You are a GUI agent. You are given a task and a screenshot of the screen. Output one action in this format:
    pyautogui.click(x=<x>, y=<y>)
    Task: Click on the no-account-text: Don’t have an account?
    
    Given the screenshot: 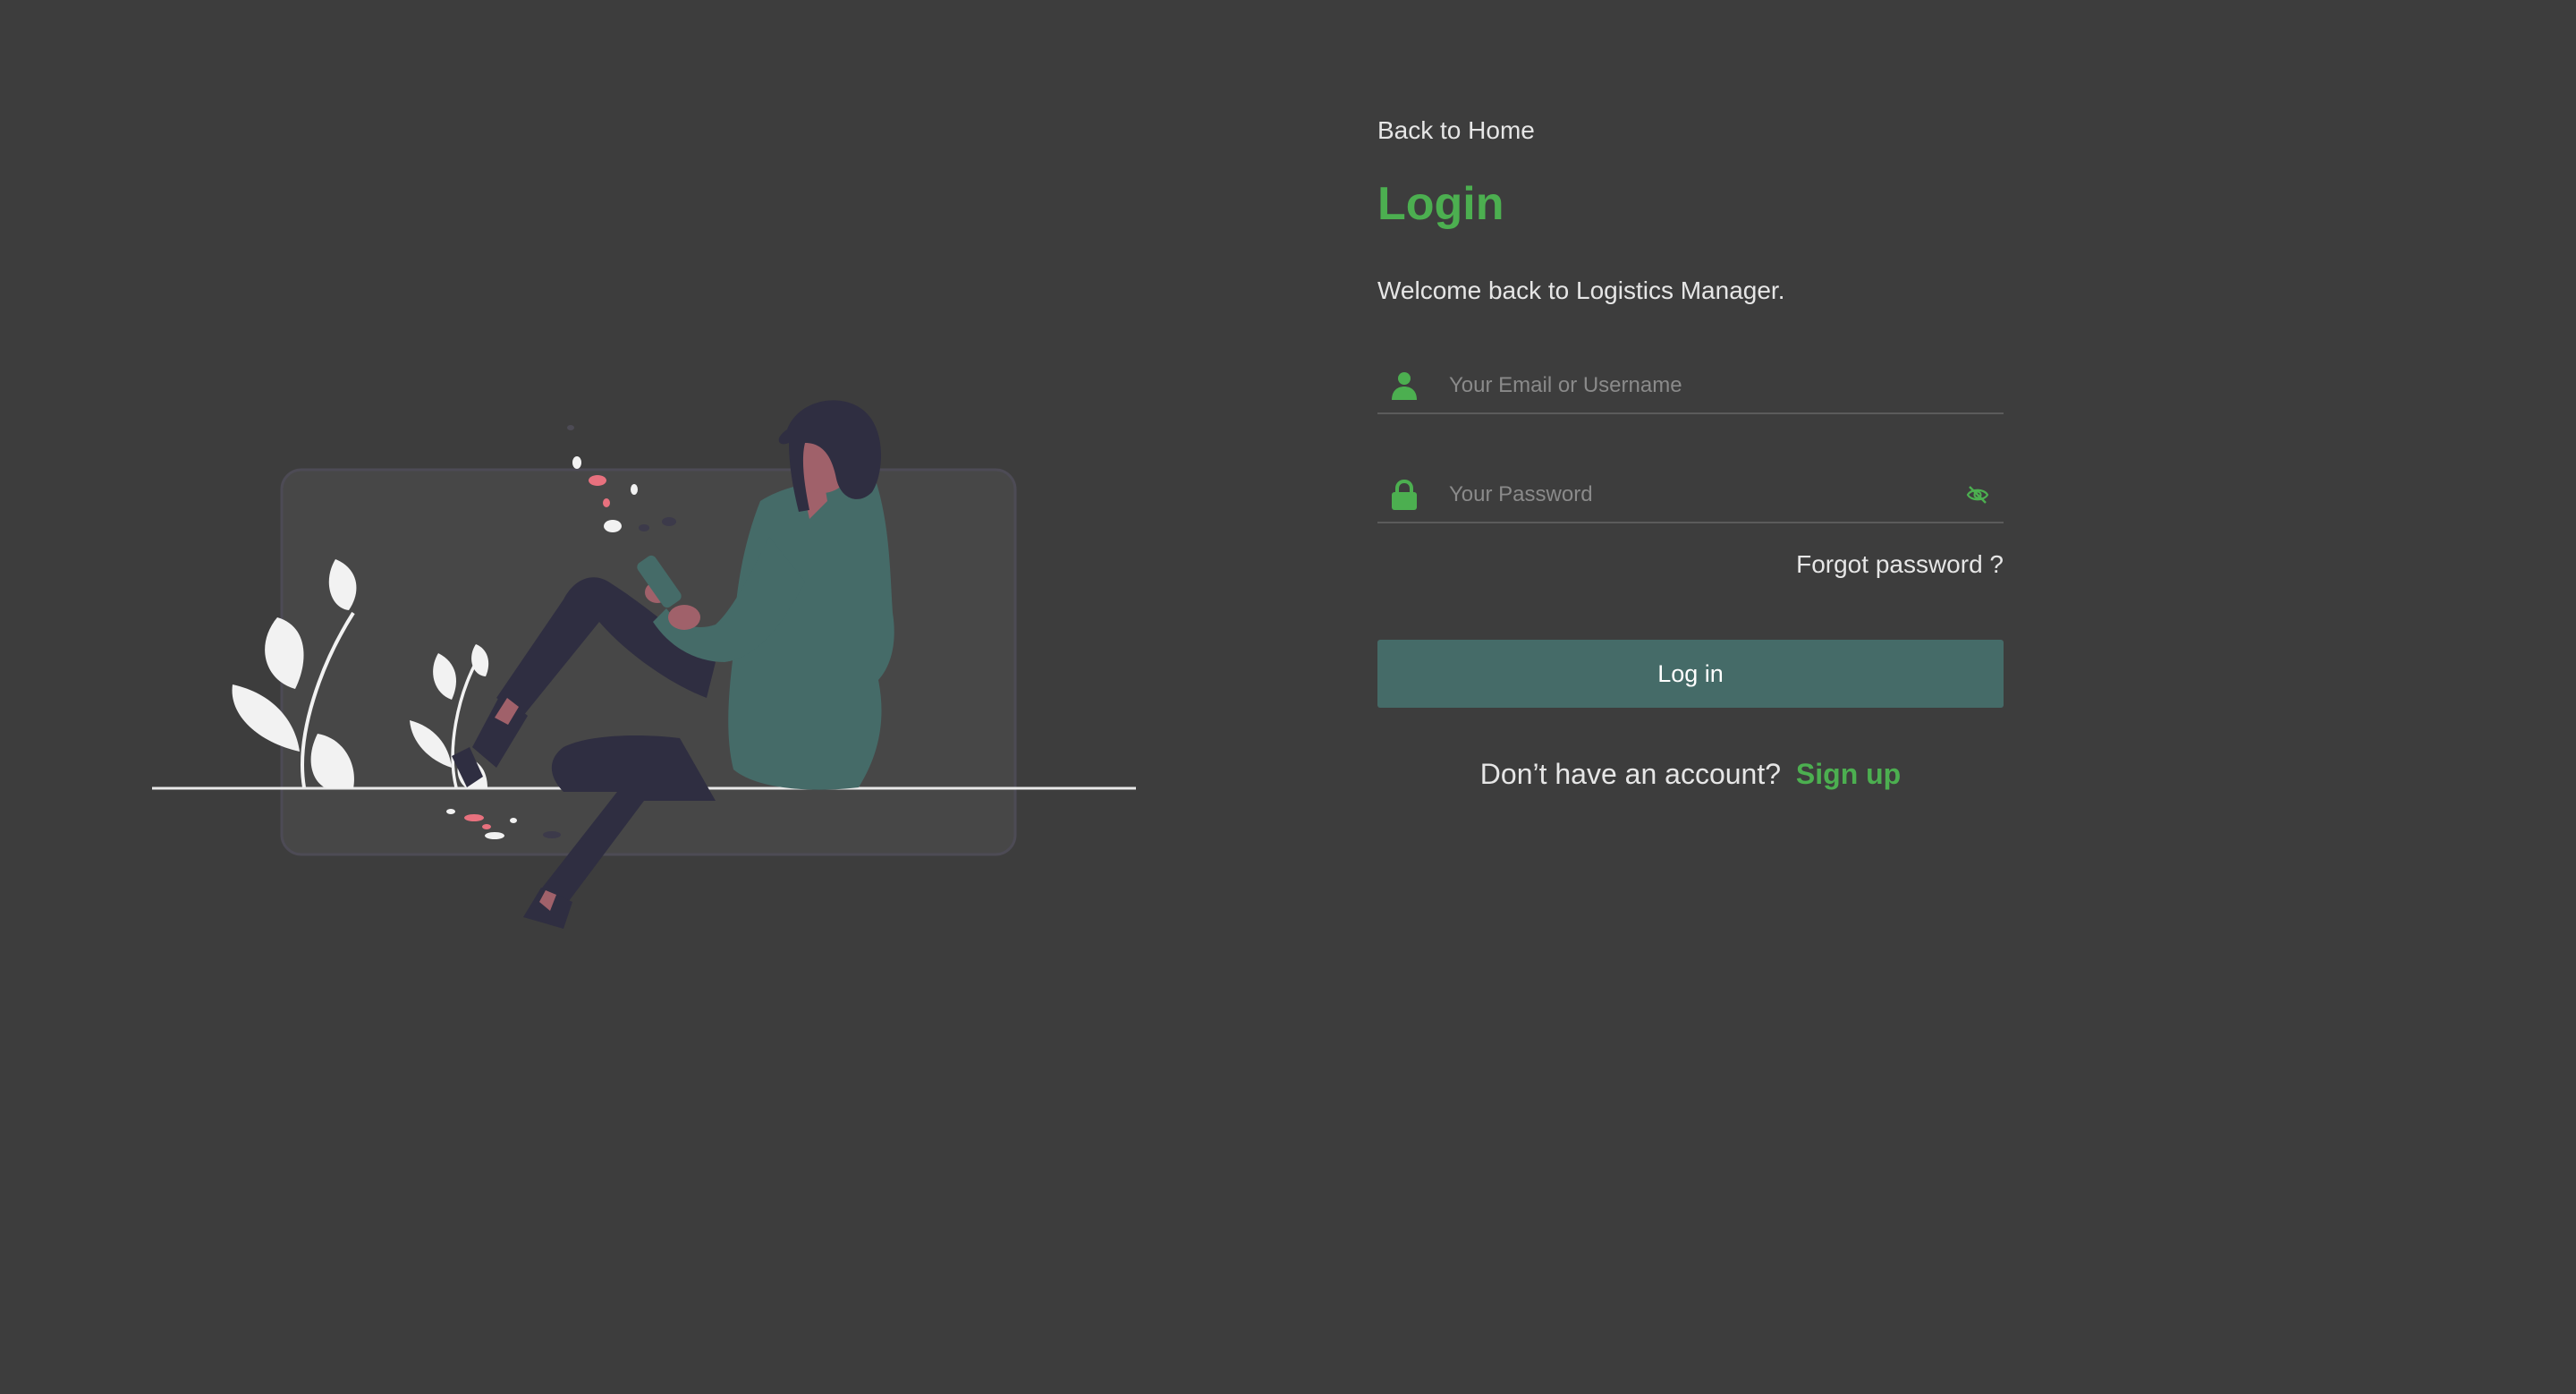 What is the action you would take?
    pyautogui.click(x=1630, y=774)
    